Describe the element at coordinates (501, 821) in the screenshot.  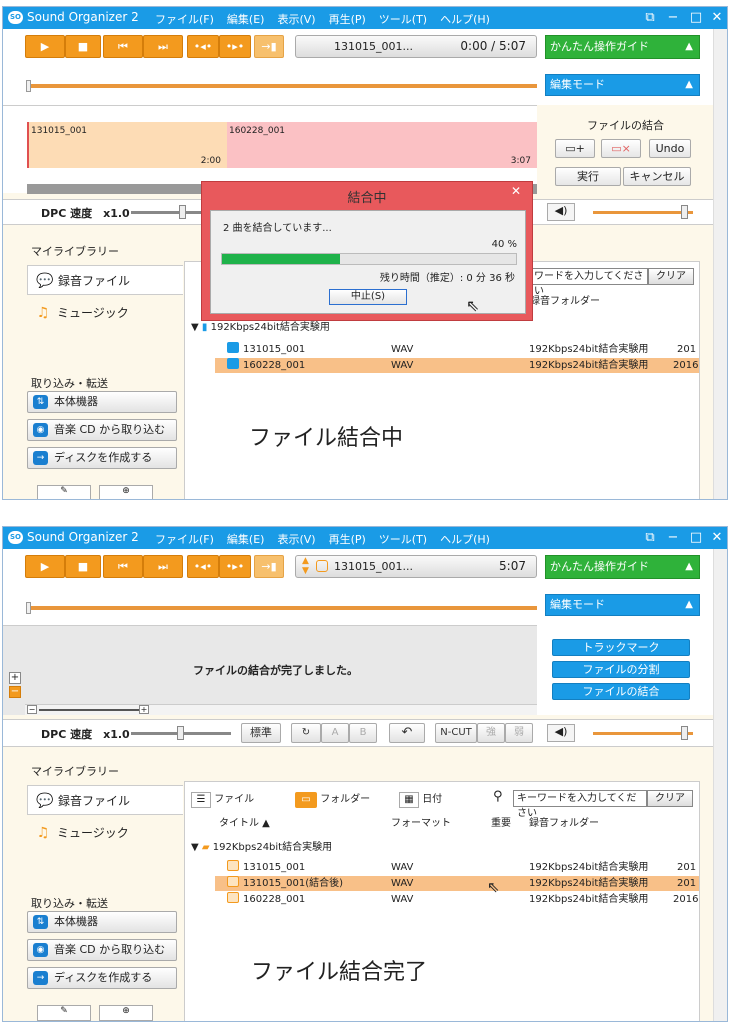
I see `column-important: 重要` at that location.